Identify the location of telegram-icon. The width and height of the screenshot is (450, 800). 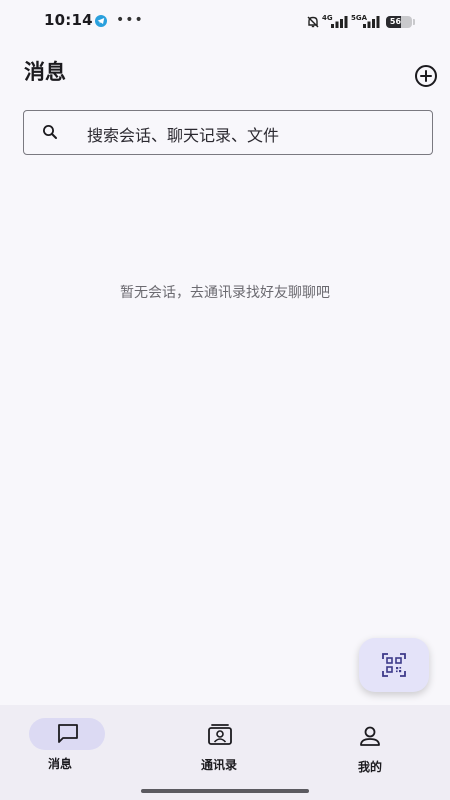
(101, 21).